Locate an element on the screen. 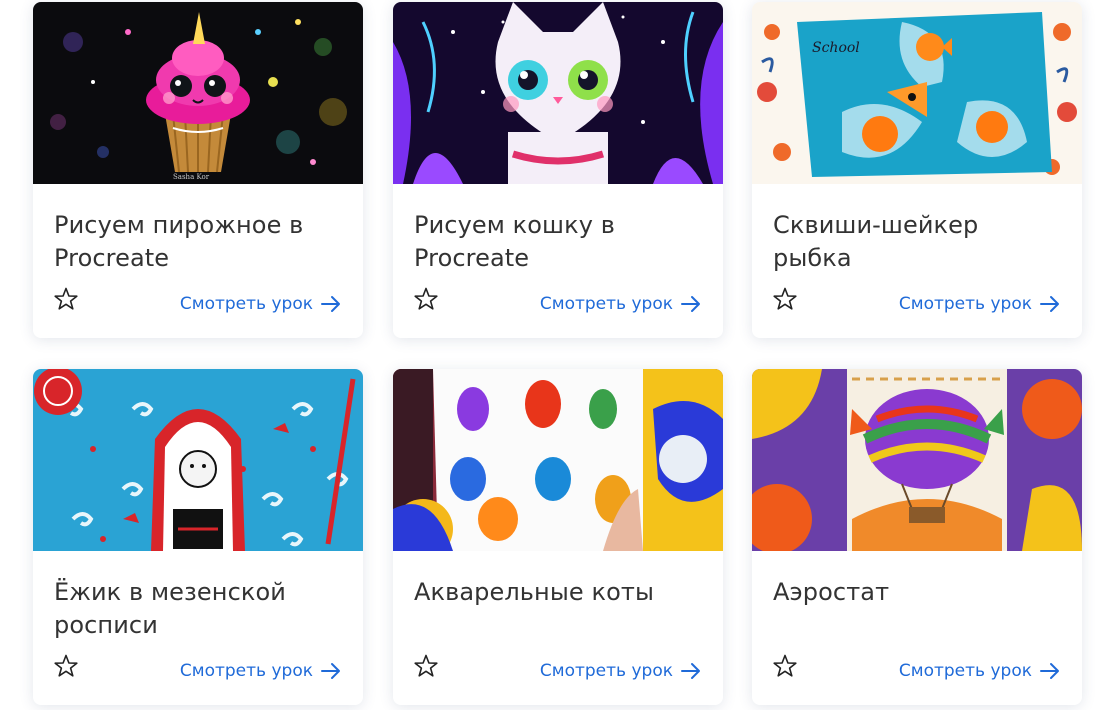 This screenshot has width=1108, height=710. lesson-title: Рисуем кошку в Procreate is located at coordinates (559, 242).